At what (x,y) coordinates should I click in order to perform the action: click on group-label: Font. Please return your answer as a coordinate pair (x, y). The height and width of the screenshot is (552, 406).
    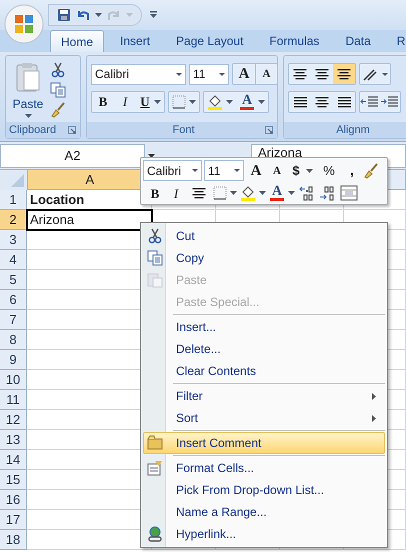
    Looking at the image, I should click on (183, 130).